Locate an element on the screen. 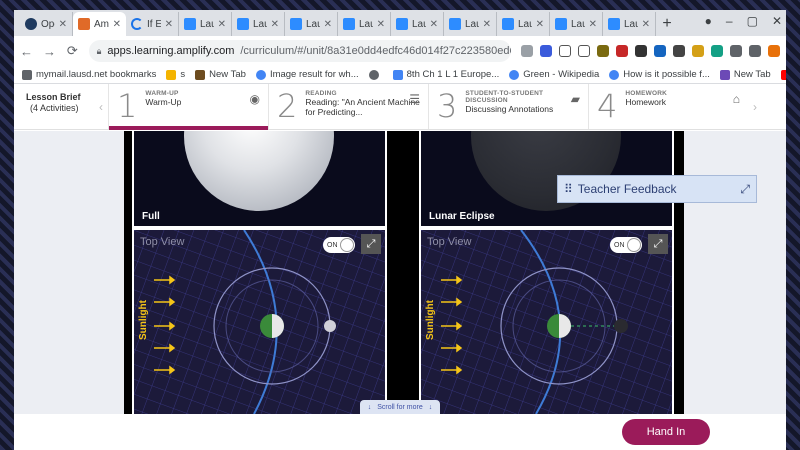  grammarly-icon is located at coordinates (717, 51).